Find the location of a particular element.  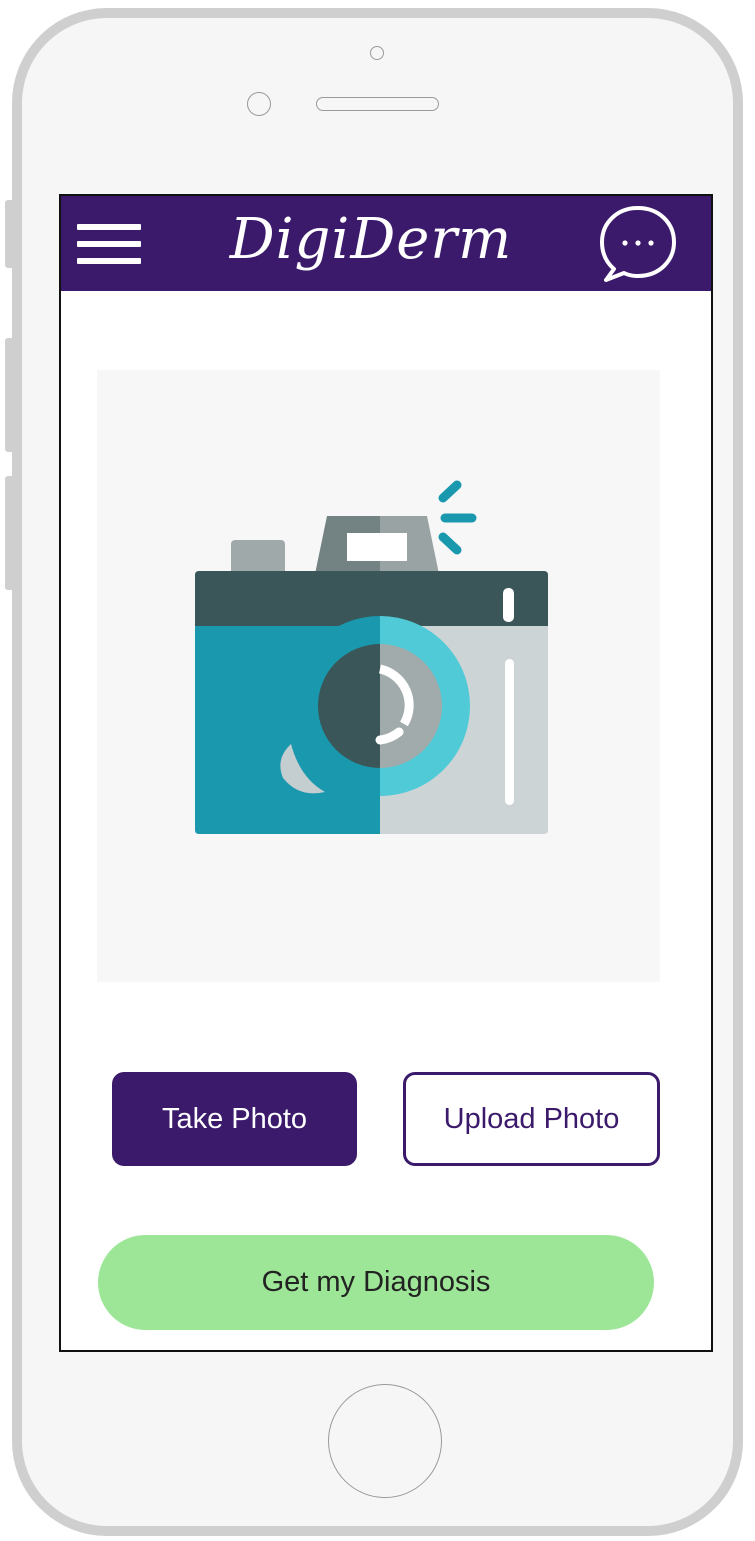

app-header: DigiDerm is located at coordinates (386, 243).